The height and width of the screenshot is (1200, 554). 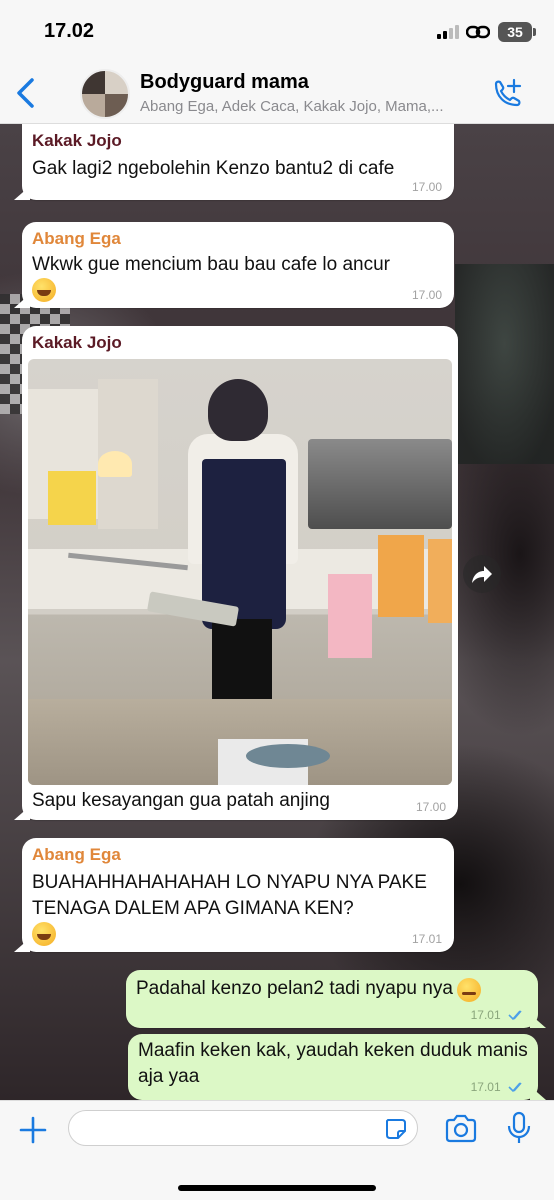 What do you see at coordinates (519, 1128) in the screenshot?
I see `microphone-icon` at bounding box center [519, 1128].